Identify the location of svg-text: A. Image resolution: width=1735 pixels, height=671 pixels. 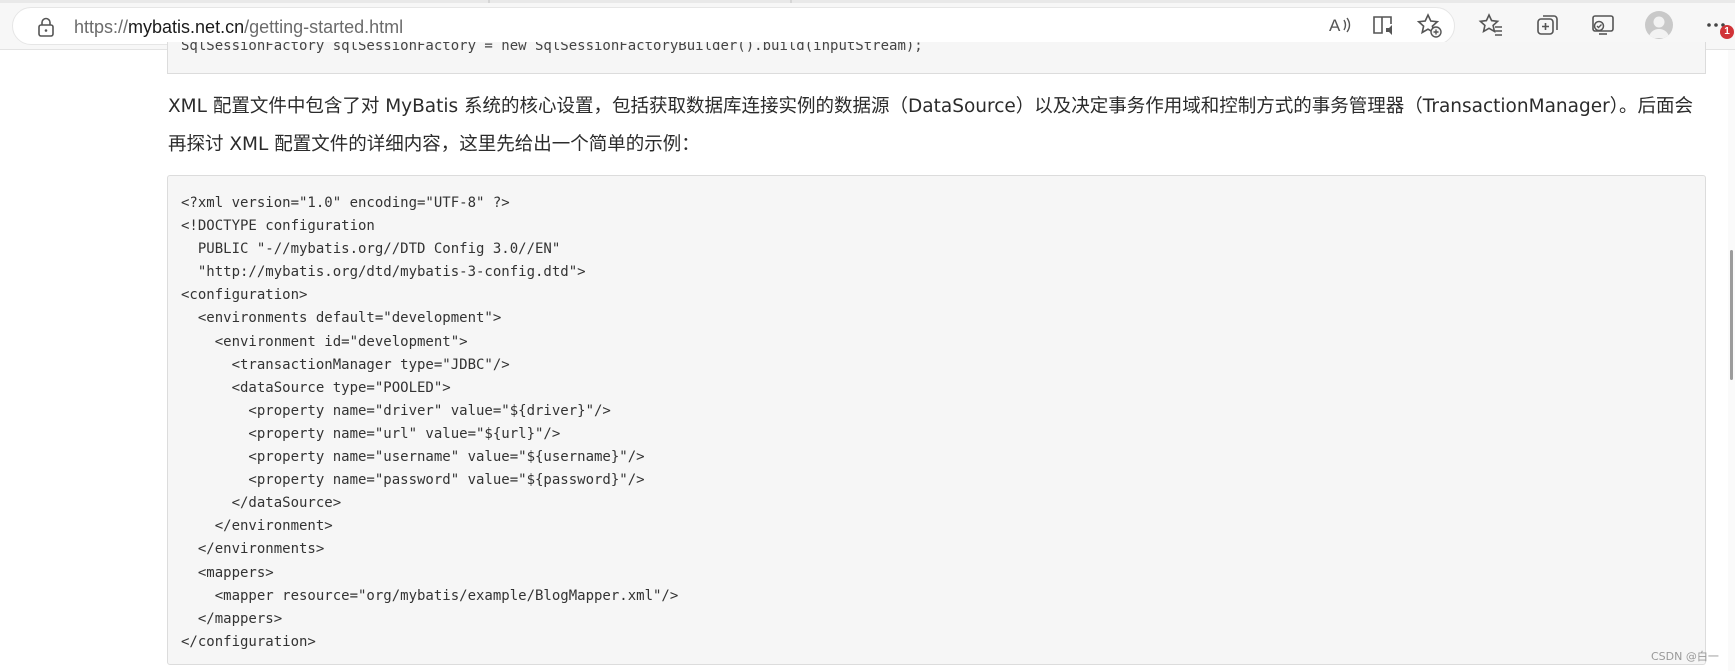
(1335, 25).